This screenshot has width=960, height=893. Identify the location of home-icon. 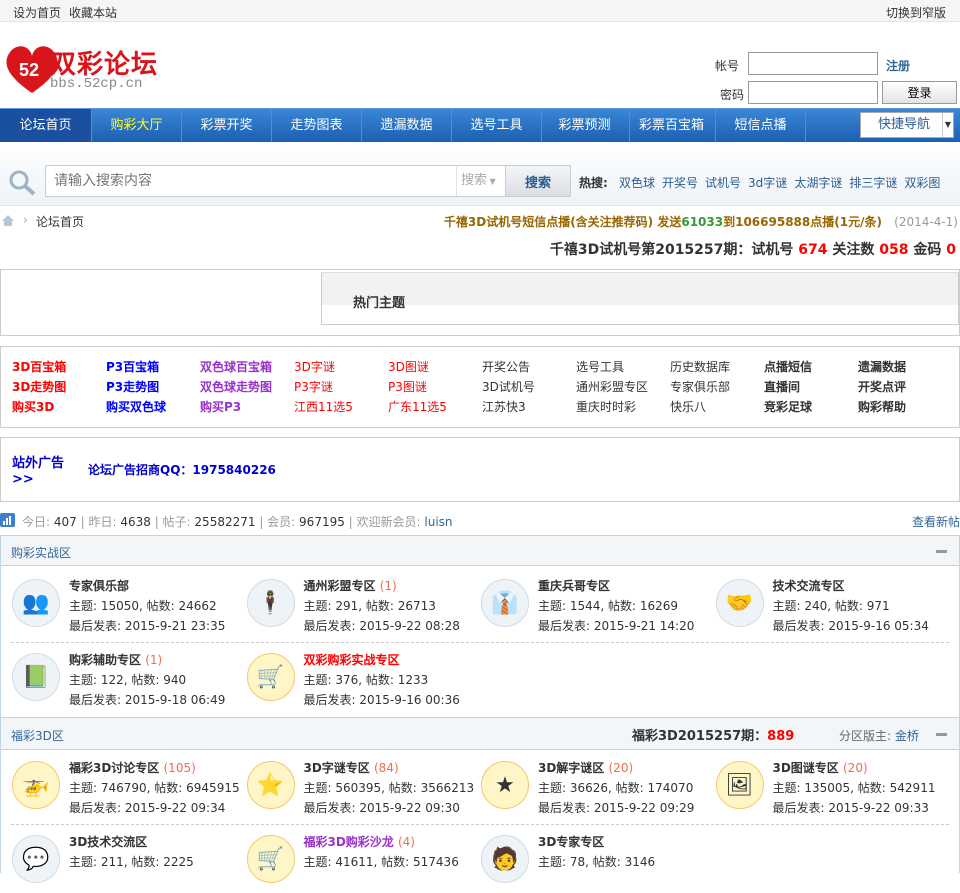
(8, 220).